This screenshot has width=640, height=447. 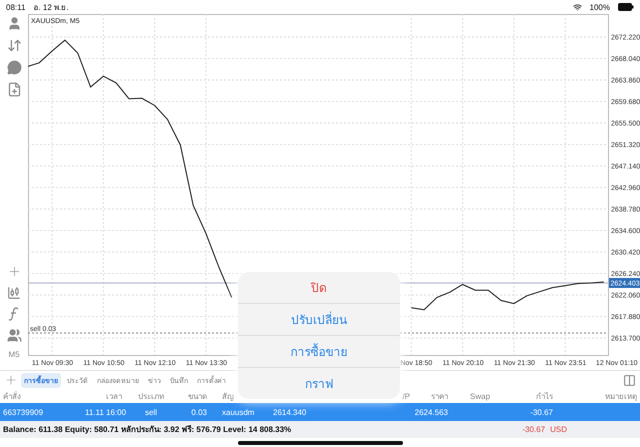 What do you see at coordinates (23, 412) in the screenshot?
I see `table-cell: 663739909` at bounding box center [23, 412].